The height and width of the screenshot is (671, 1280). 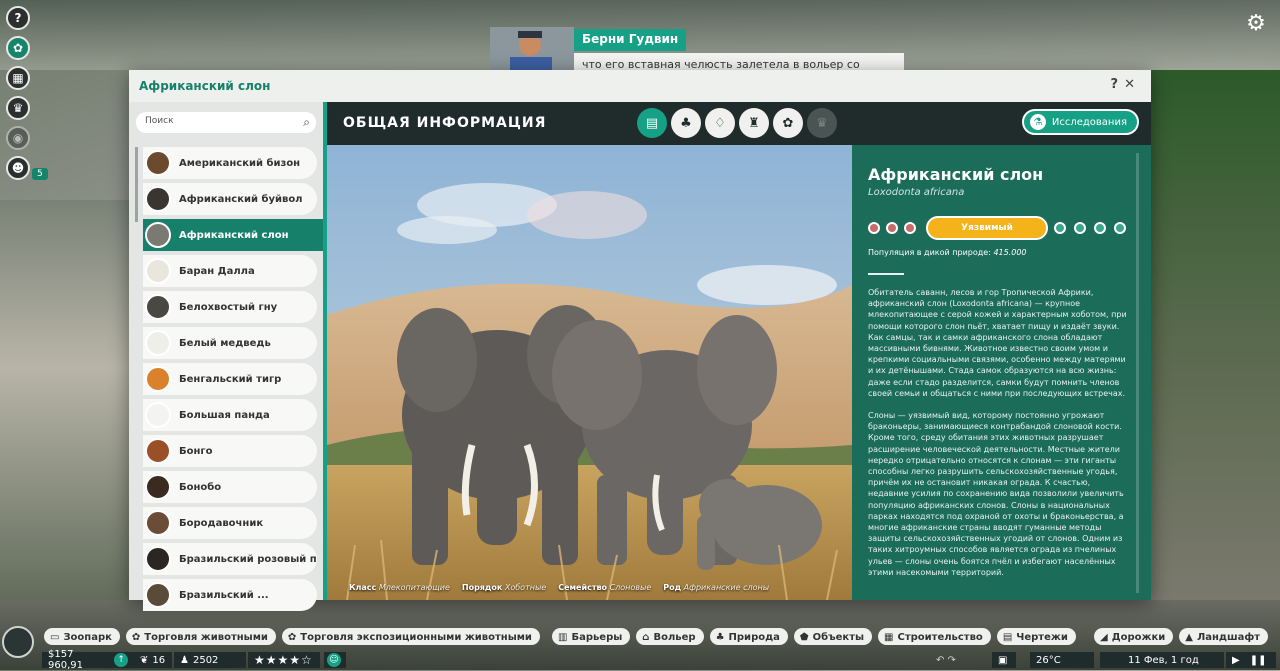 What do you see at coordinates (889, 637) in the screenshot?
I see `toolbar-icon: ▦` at bounding box center [889, 637].